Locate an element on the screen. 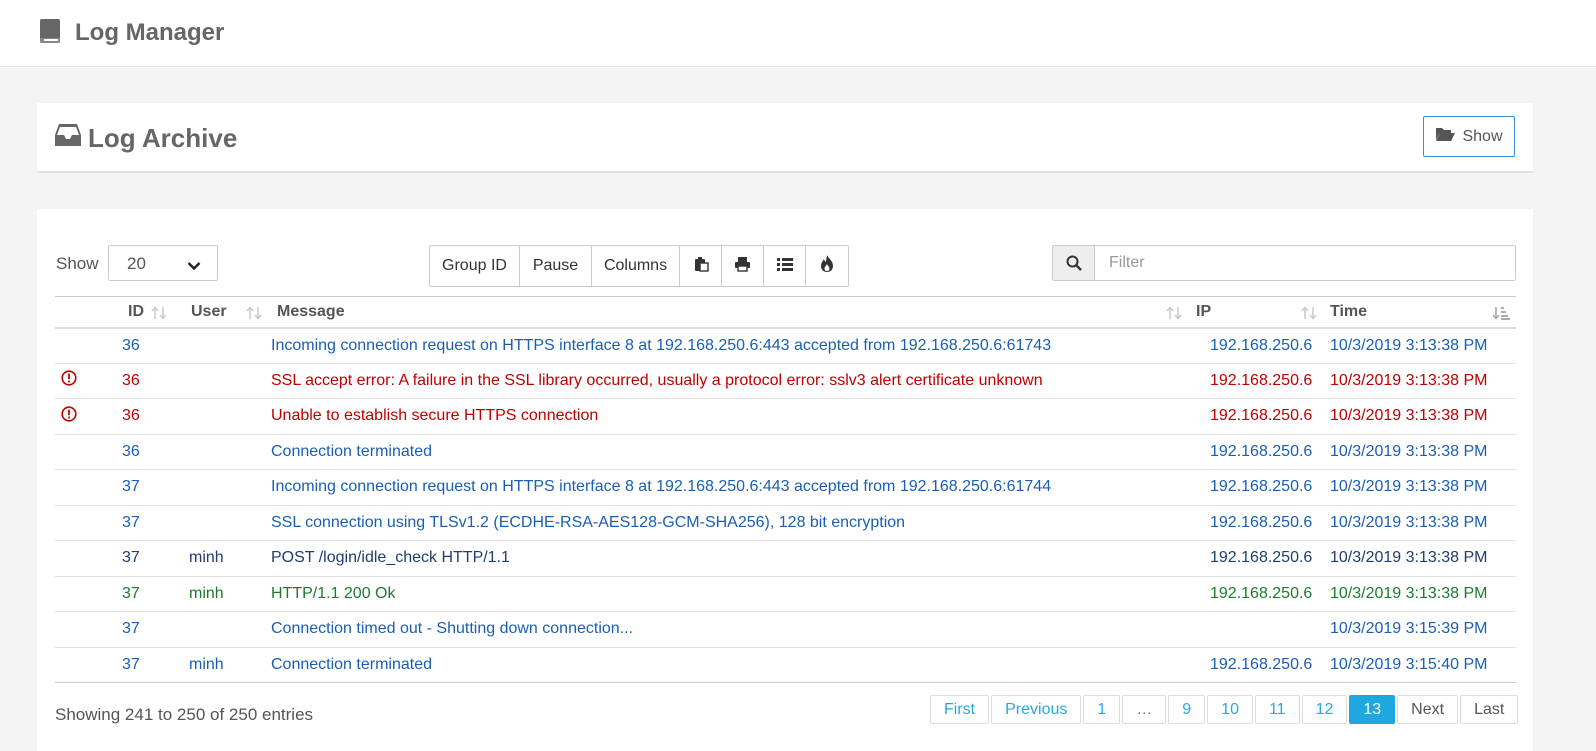 The image size is (1596, 751). col-header-level is located at coordinates (82, 312).